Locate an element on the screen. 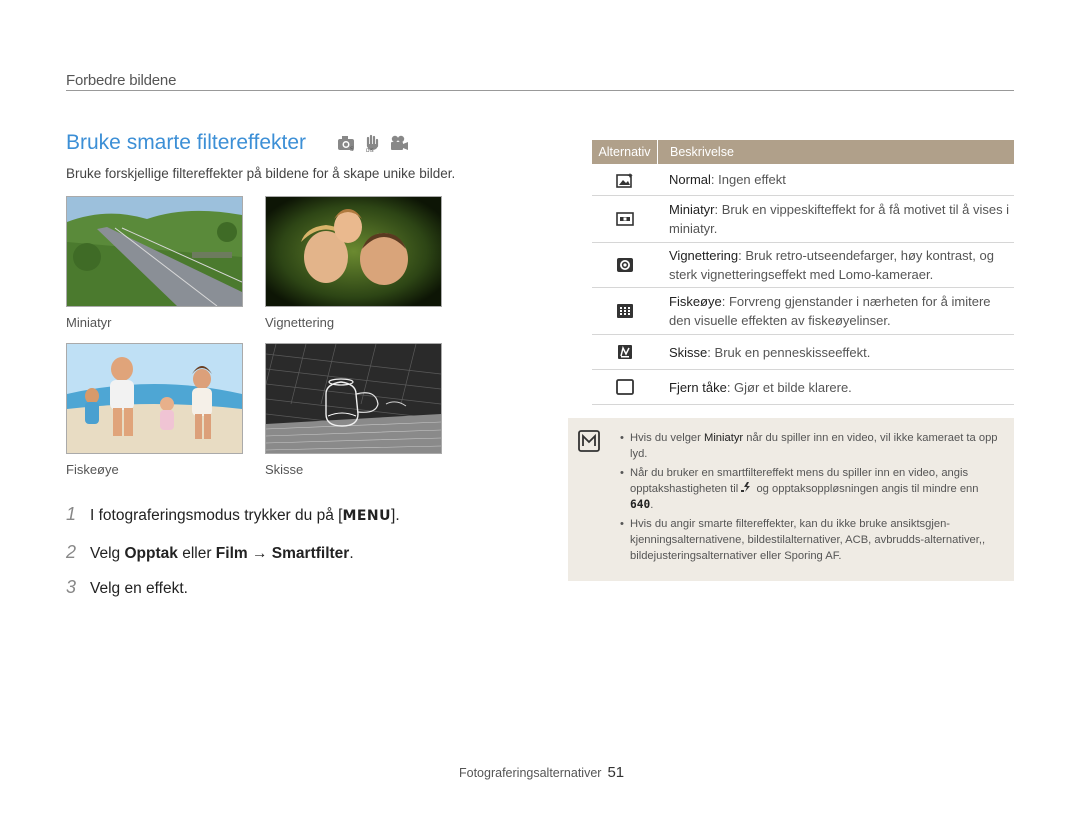 The image size is (1080, 815). option-term: Miniatyr is located at coordinates (692, 209).